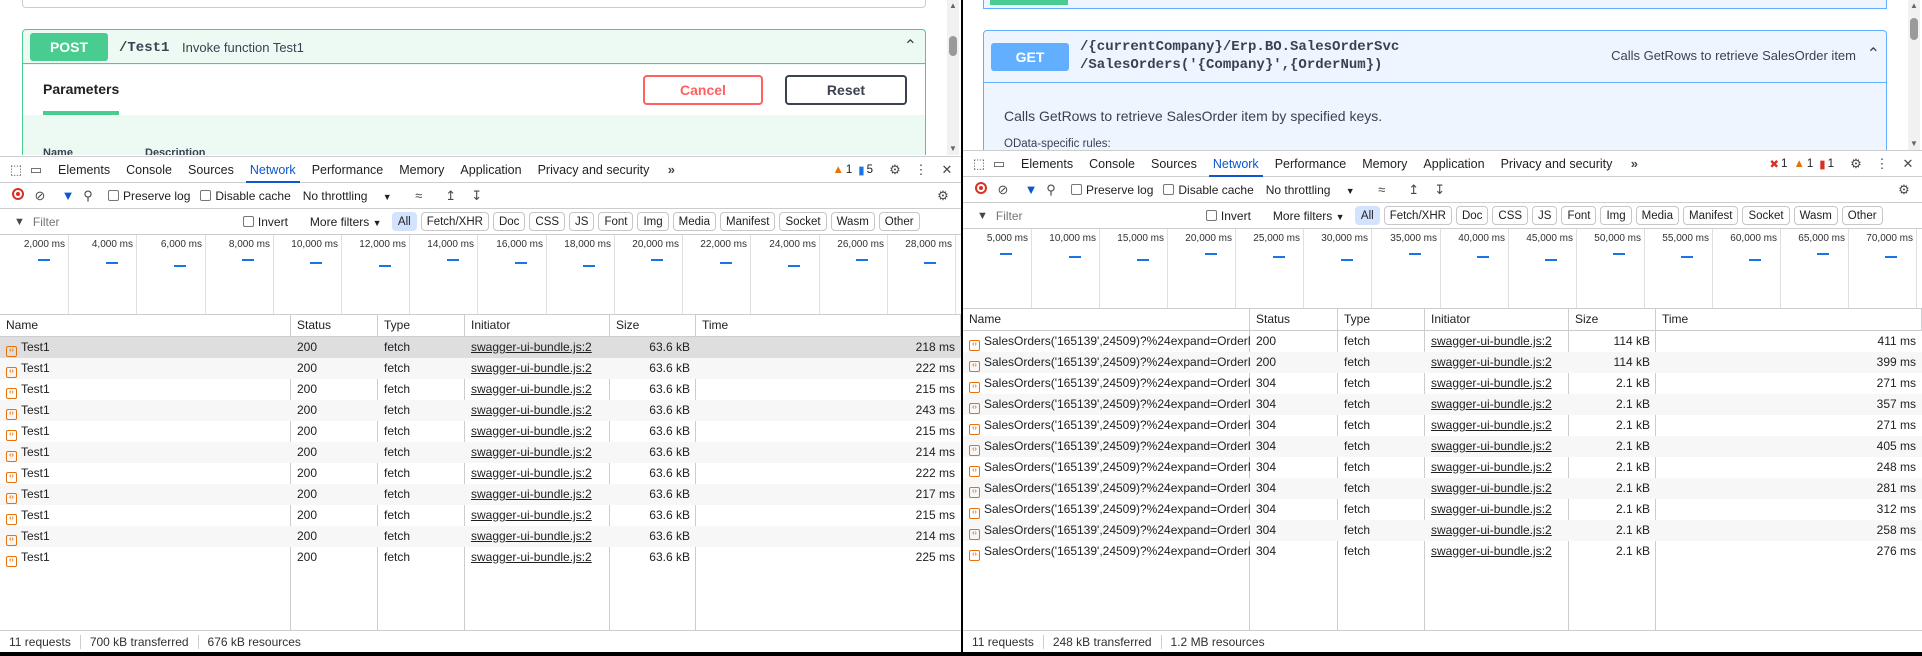  Describe the element at coordinates (350, 222) in the screenshot. I see `more-filters-dropdown: More filters ▼` at that location.